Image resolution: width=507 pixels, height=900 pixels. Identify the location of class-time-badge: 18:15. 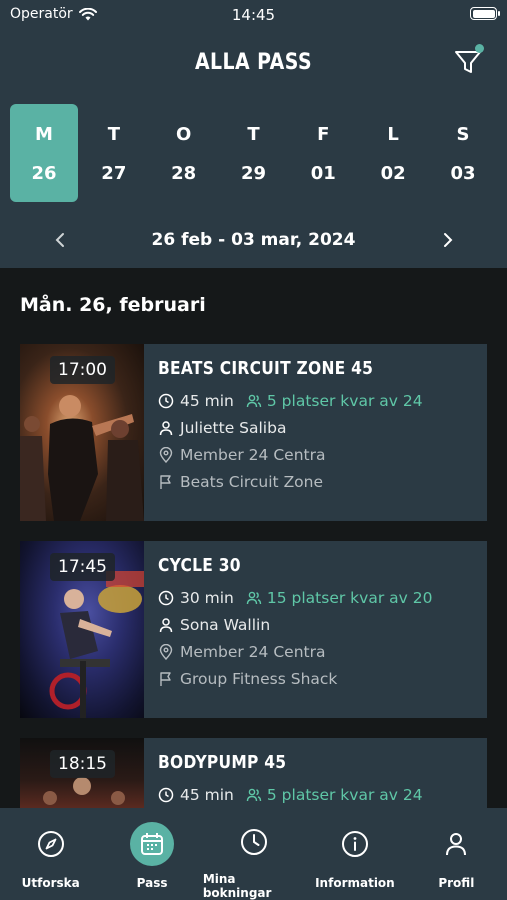
(82, 764).